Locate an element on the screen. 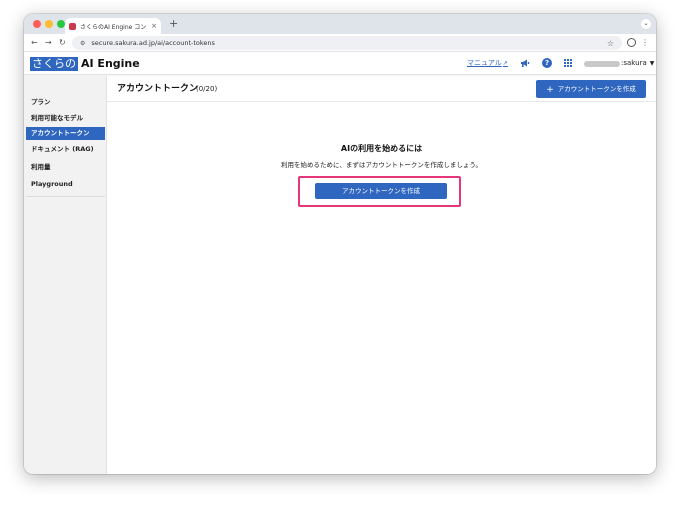 The height and width of the screenshot is (507, 680). user-menu: :sakura ▼ is located at coordinates (619, 63).